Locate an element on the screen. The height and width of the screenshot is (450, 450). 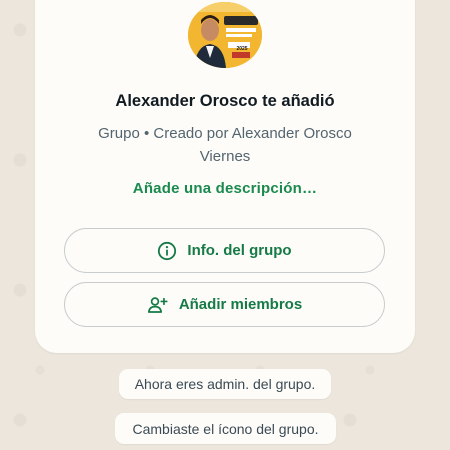
person-add-icon is located at coordinates (158, 305).